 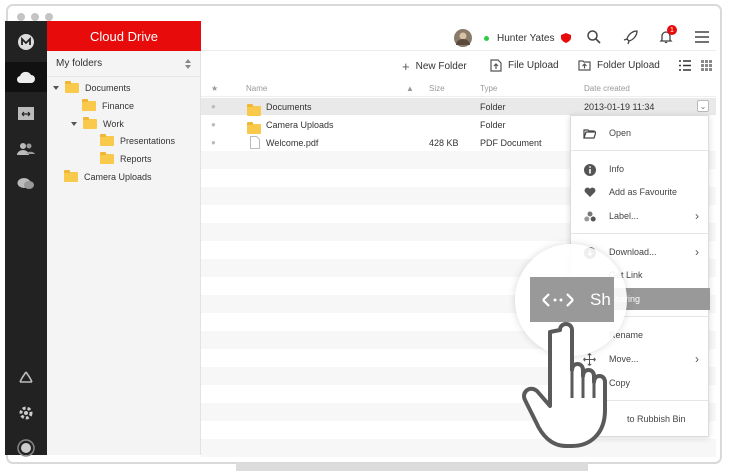 I want to click on sort-asc-icon: ▲, so click(x=410, y=88).